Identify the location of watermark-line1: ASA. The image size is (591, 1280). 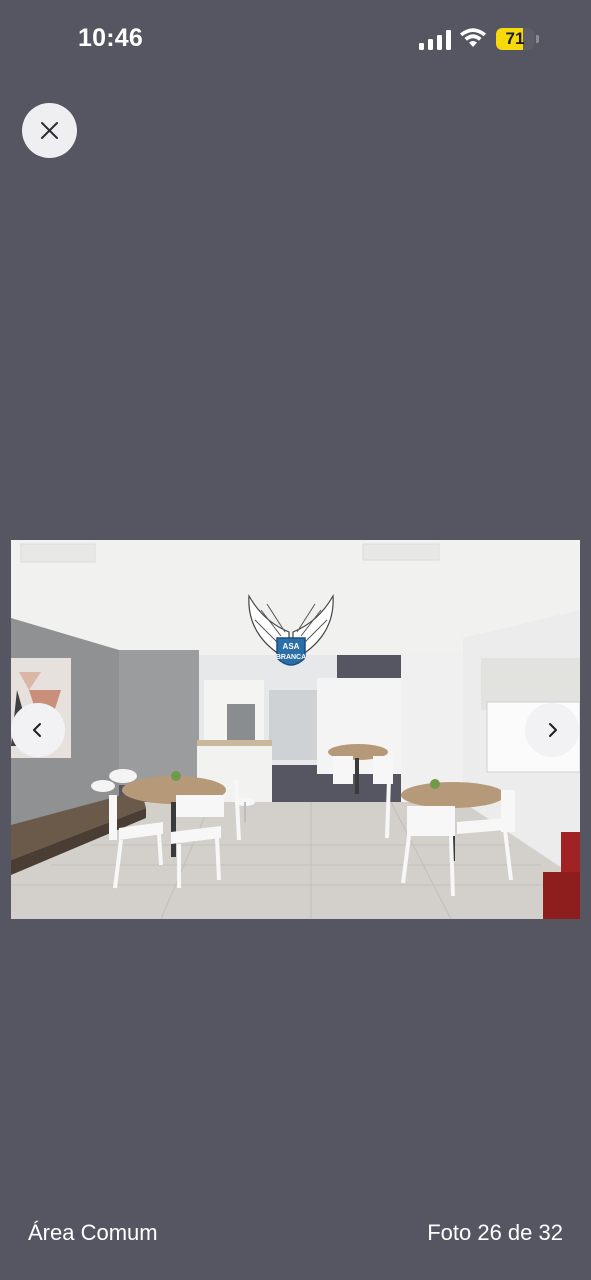
(291, 646).